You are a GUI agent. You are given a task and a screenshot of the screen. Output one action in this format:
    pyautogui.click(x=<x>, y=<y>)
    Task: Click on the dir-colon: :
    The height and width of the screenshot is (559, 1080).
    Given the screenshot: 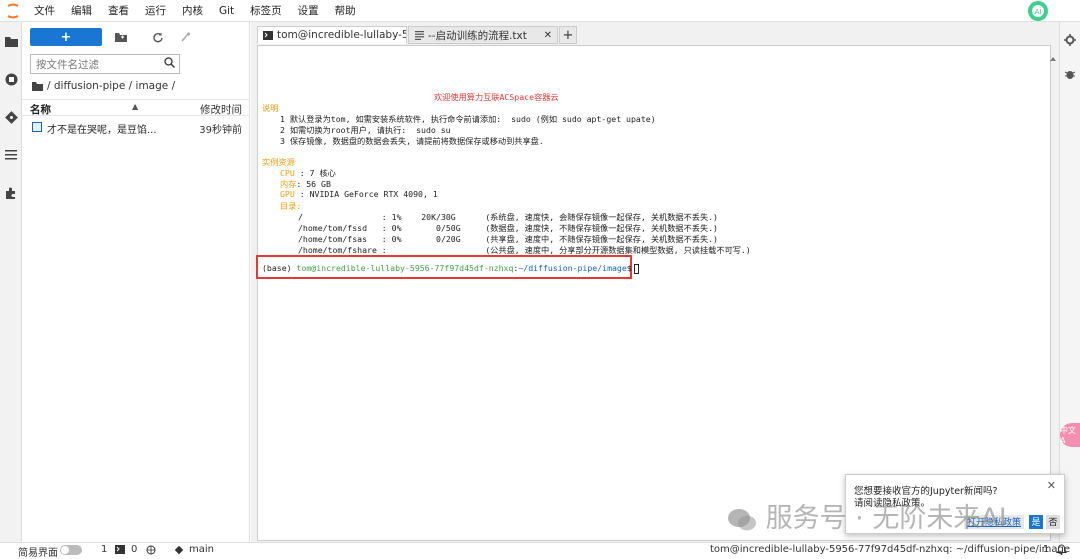 What is the action you would take?
    pyautogui.click(x=299, y=206)
    